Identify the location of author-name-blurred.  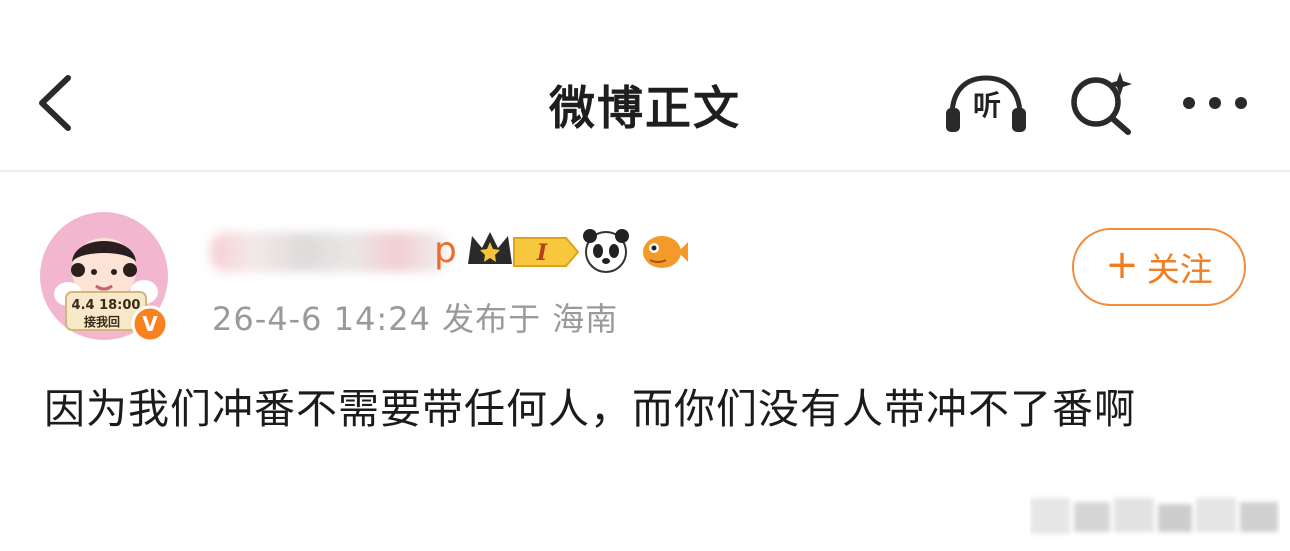
(329, 252).